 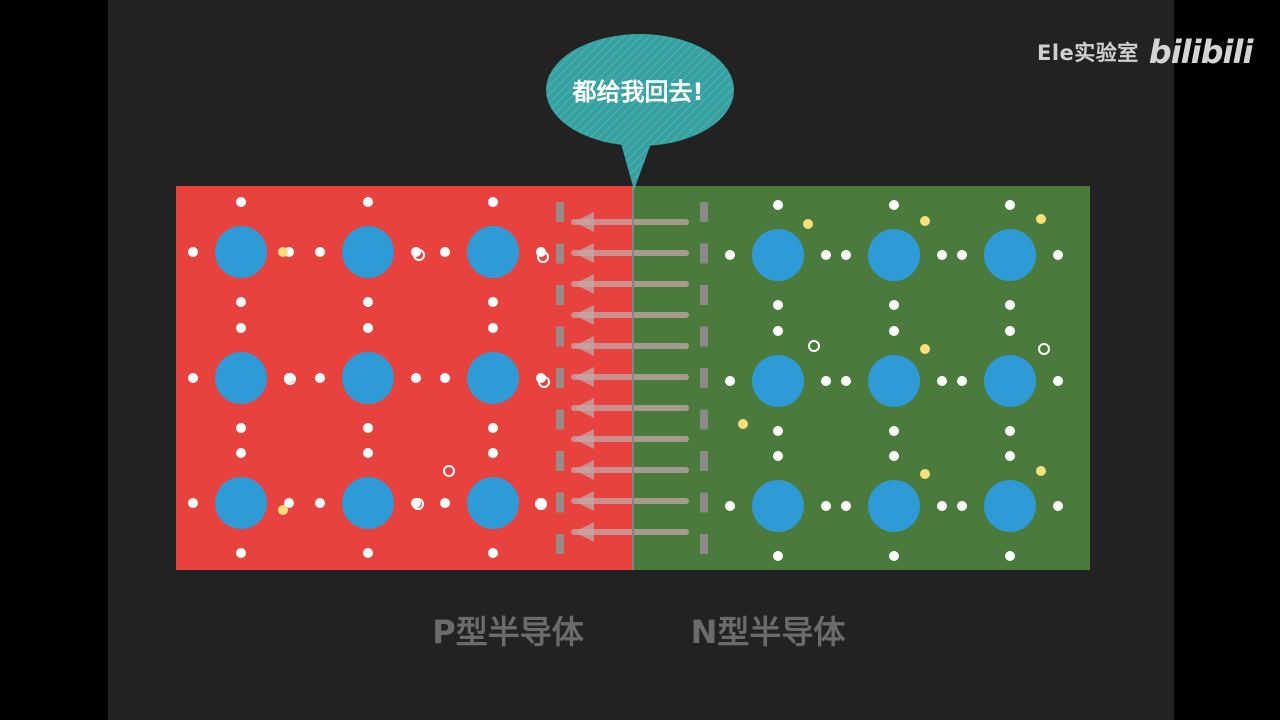 I want to click on channel-name: Ele实验室, so click(x=1088, y=53).